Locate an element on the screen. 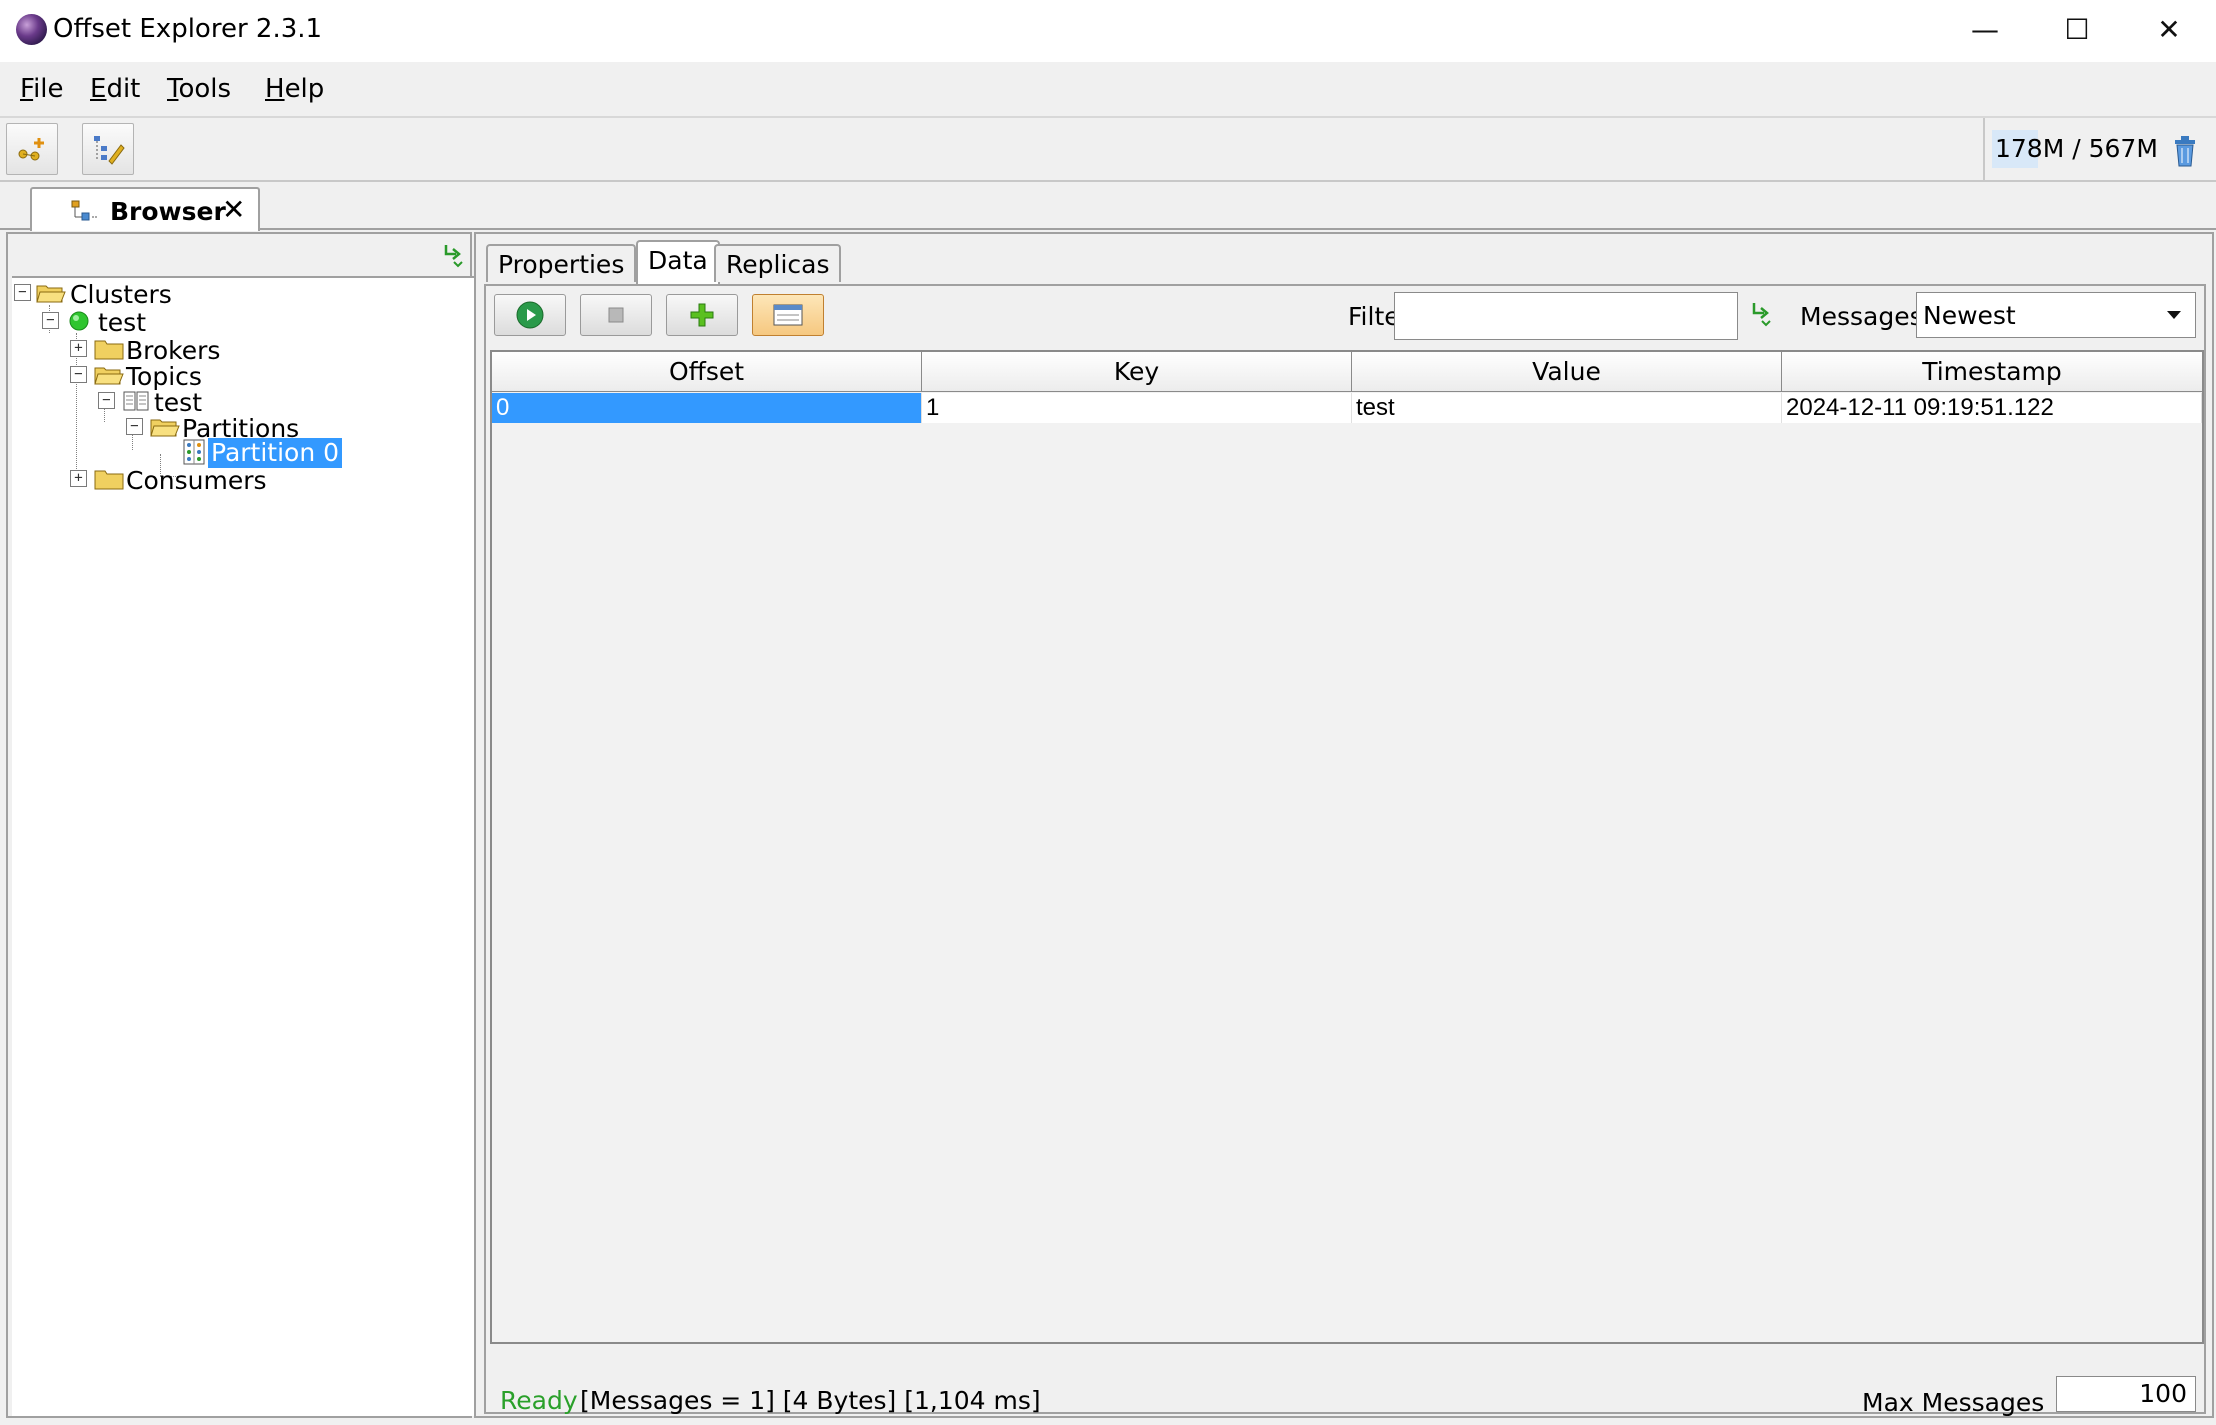 Image resolution: width=2216 pixels, height=1425 pixels. cell-timestamp: 2024-12-11 09:19:51.122 is located at coordinates (1992, 408).